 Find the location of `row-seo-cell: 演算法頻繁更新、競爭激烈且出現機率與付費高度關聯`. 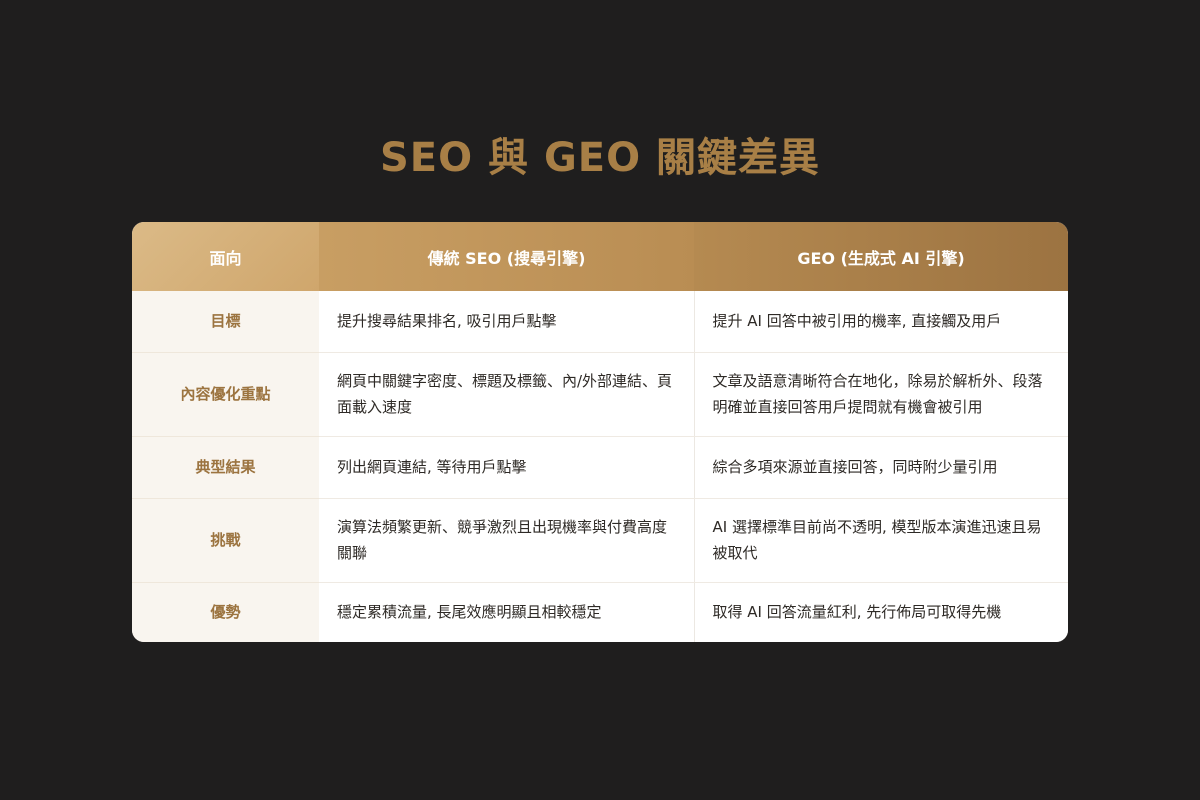

row-seo-cell: 演算法頻繁更新、競爭激烈且出現機率與付費高度關聯 is located at coordinates (507, 540).